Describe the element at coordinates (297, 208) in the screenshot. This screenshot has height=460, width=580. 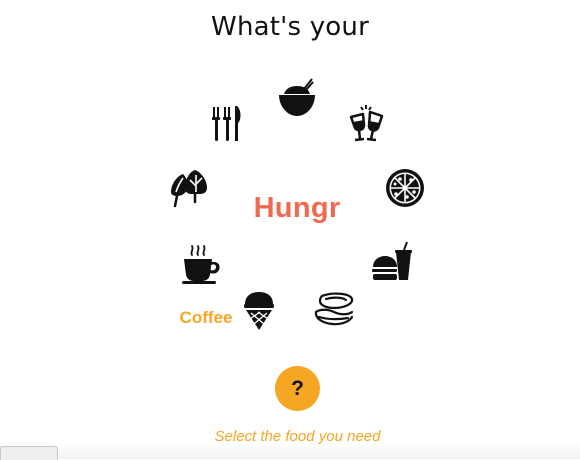
I see `brand-logo-text: Hungr` at that location.